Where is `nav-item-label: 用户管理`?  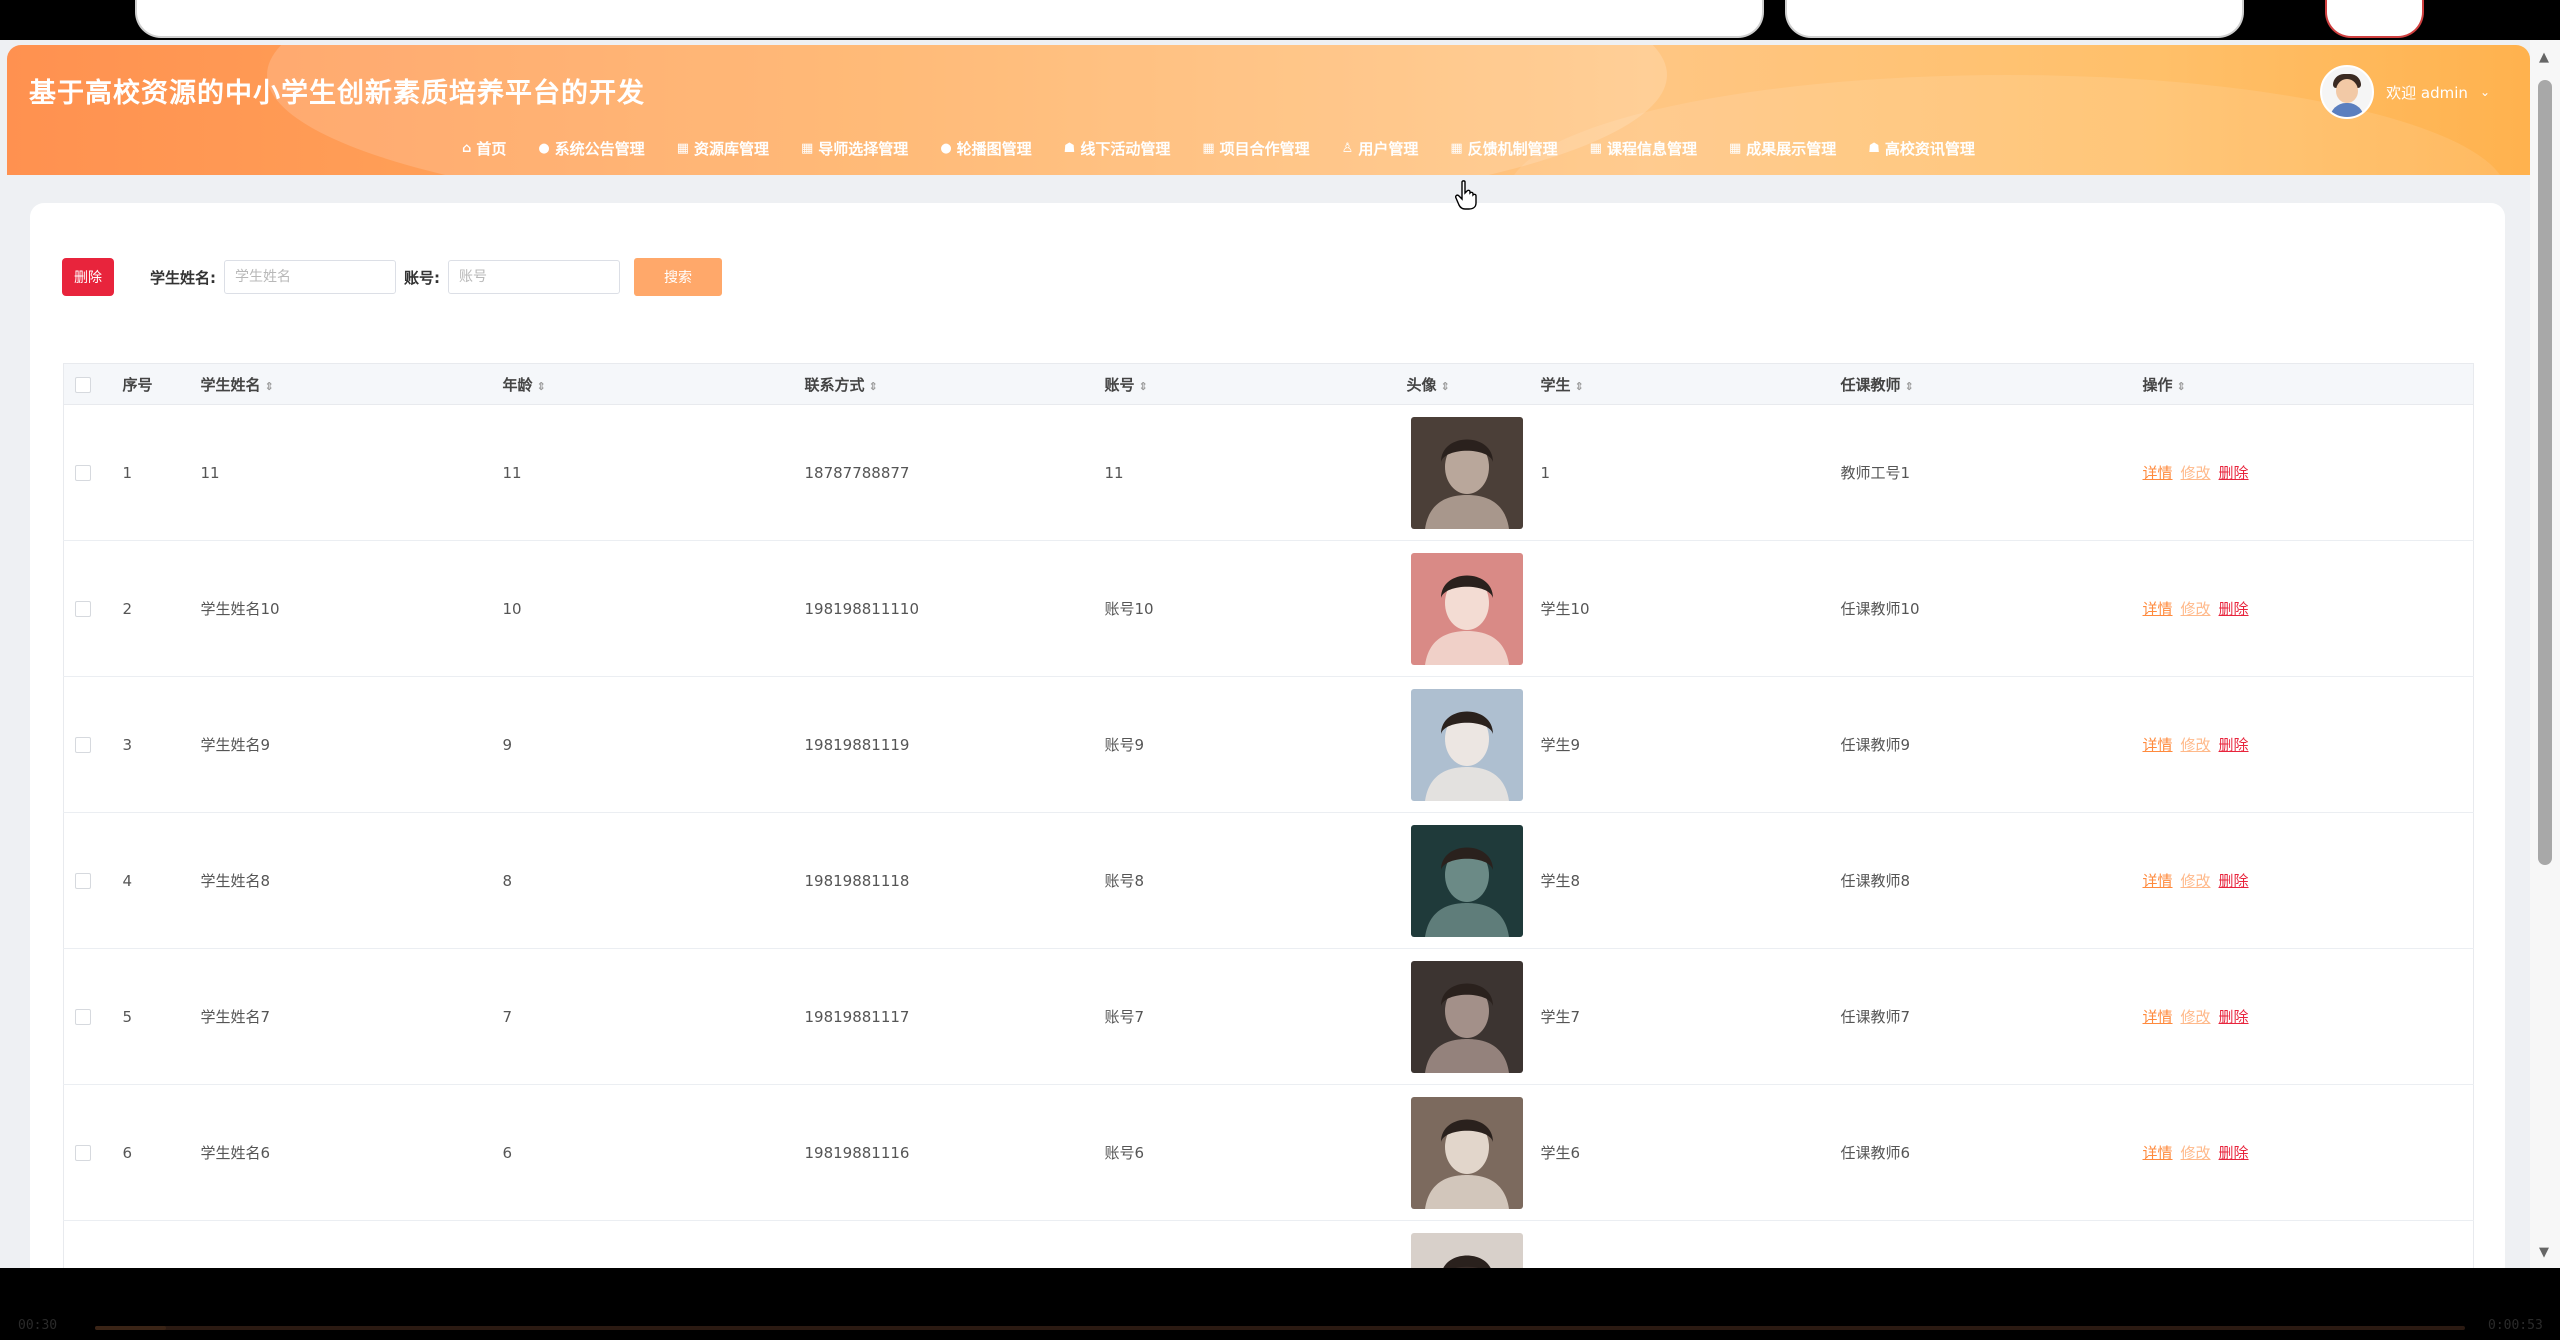
nav-item-label: 用户管理 is located at coordinates (1388, 149).